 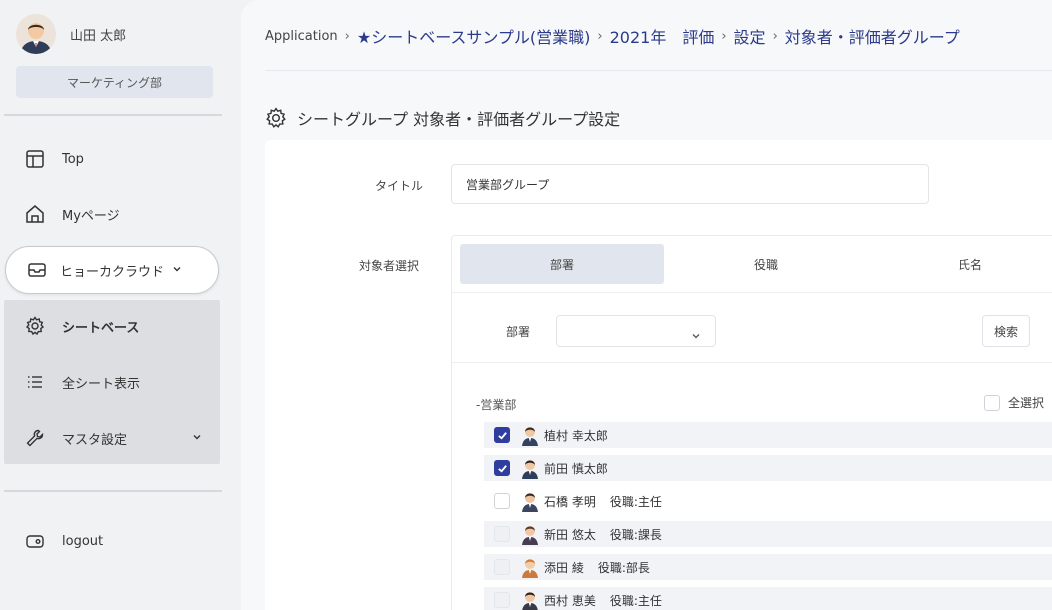 I want to click on list-item: 石橋 孝明 役職:主任, so click(x=768, y=501).